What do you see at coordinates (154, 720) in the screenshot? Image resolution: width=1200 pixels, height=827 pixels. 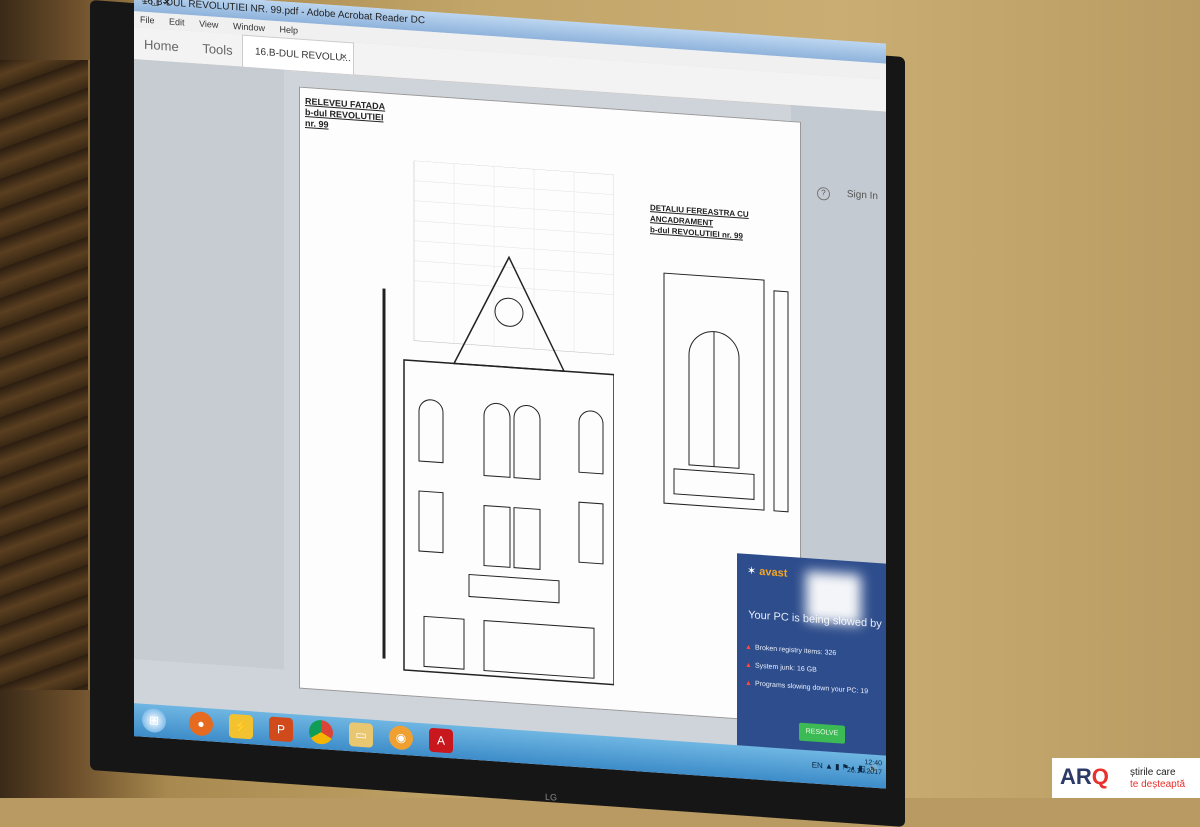 I see `start-button-icon: ⊞` at bounding box center [154, 720].